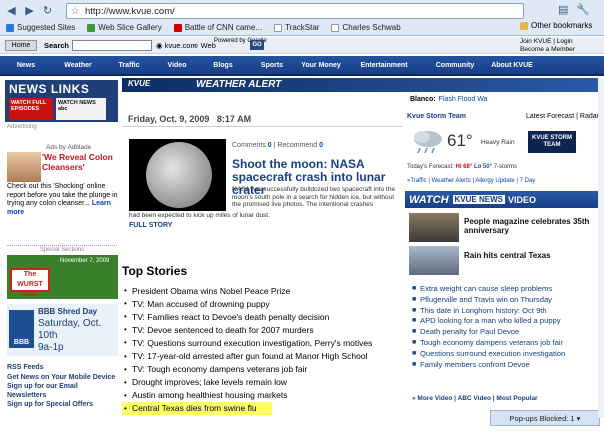 This screenshot has height=433, width=604. I want to click on story-social: Comments 0 | Recommend 0, so click(277, 145).